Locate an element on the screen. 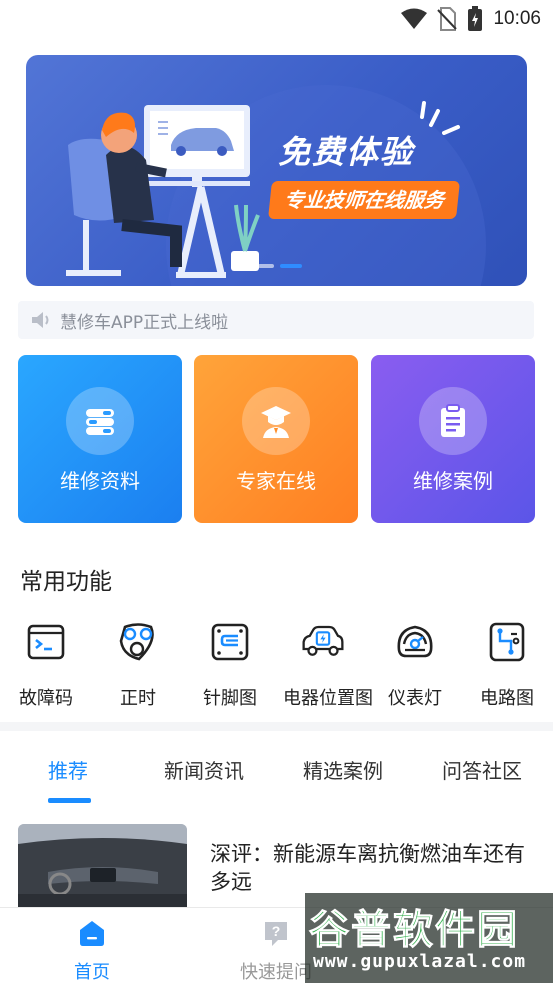 The image size is (553, 984). question-icon: ? is located at coordinates (276, 934).